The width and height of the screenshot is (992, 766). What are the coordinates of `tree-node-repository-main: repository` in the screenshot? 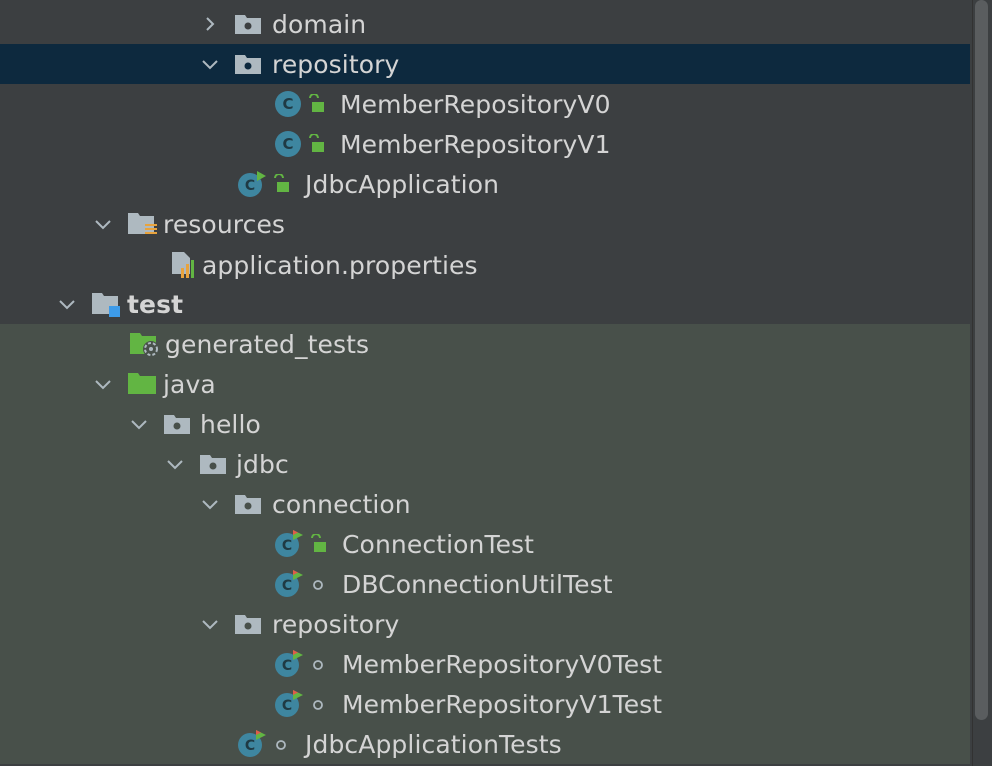 It's located at (485, 64).